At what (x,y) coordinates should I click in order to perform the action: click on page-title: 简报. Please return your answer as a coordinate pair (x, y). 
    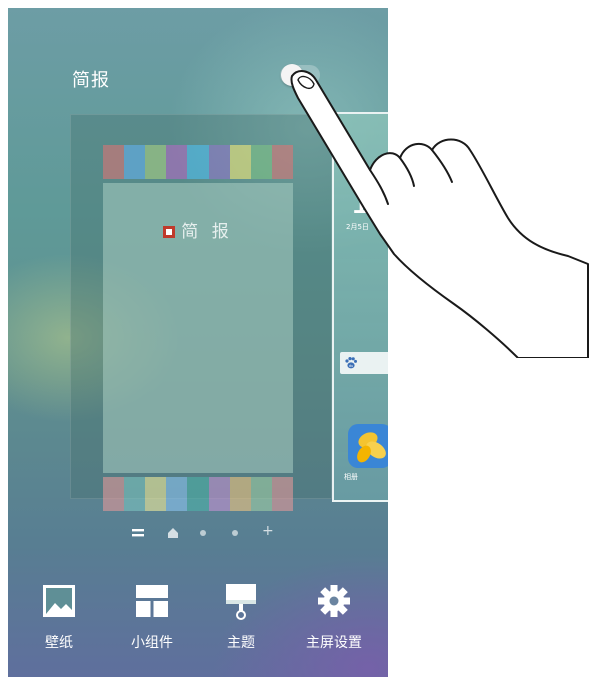
    Looking at the image, I should click on (91, 80).